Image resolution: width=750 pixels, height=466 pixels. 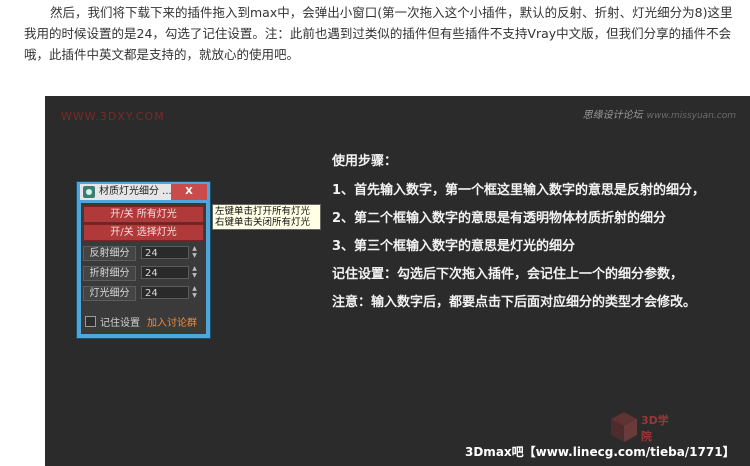 What do you see at coordinates (143, 214) in the screenshot?
I see `toggle-all-lights-button: 开/关 所有灯光` at bounding box center [143, 214].